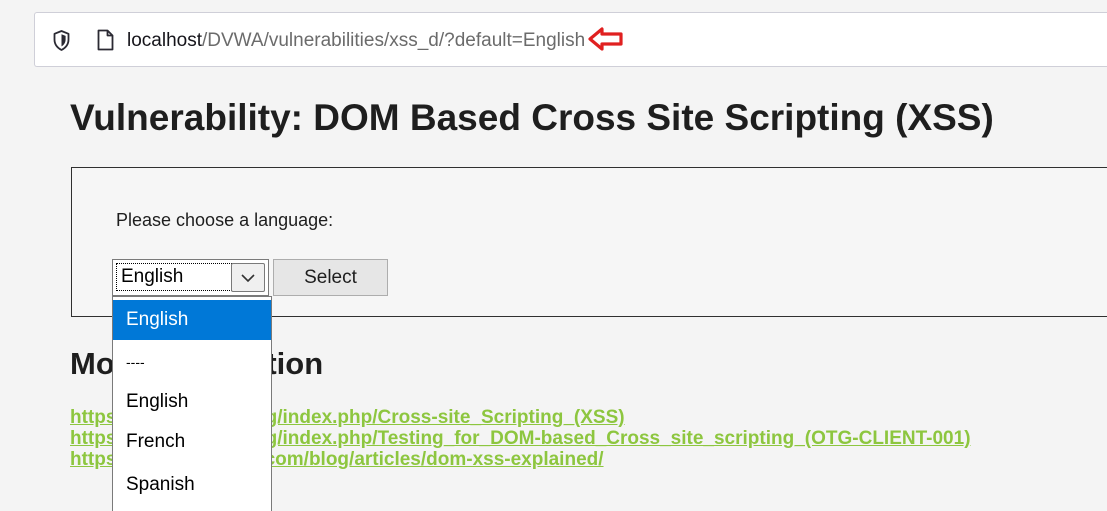 This screenshot has height=511, width=1107. What do you see at coordinates (164, 40) in the screenshot?
I see `url-host: localhost` at bounding box center [164, 40].